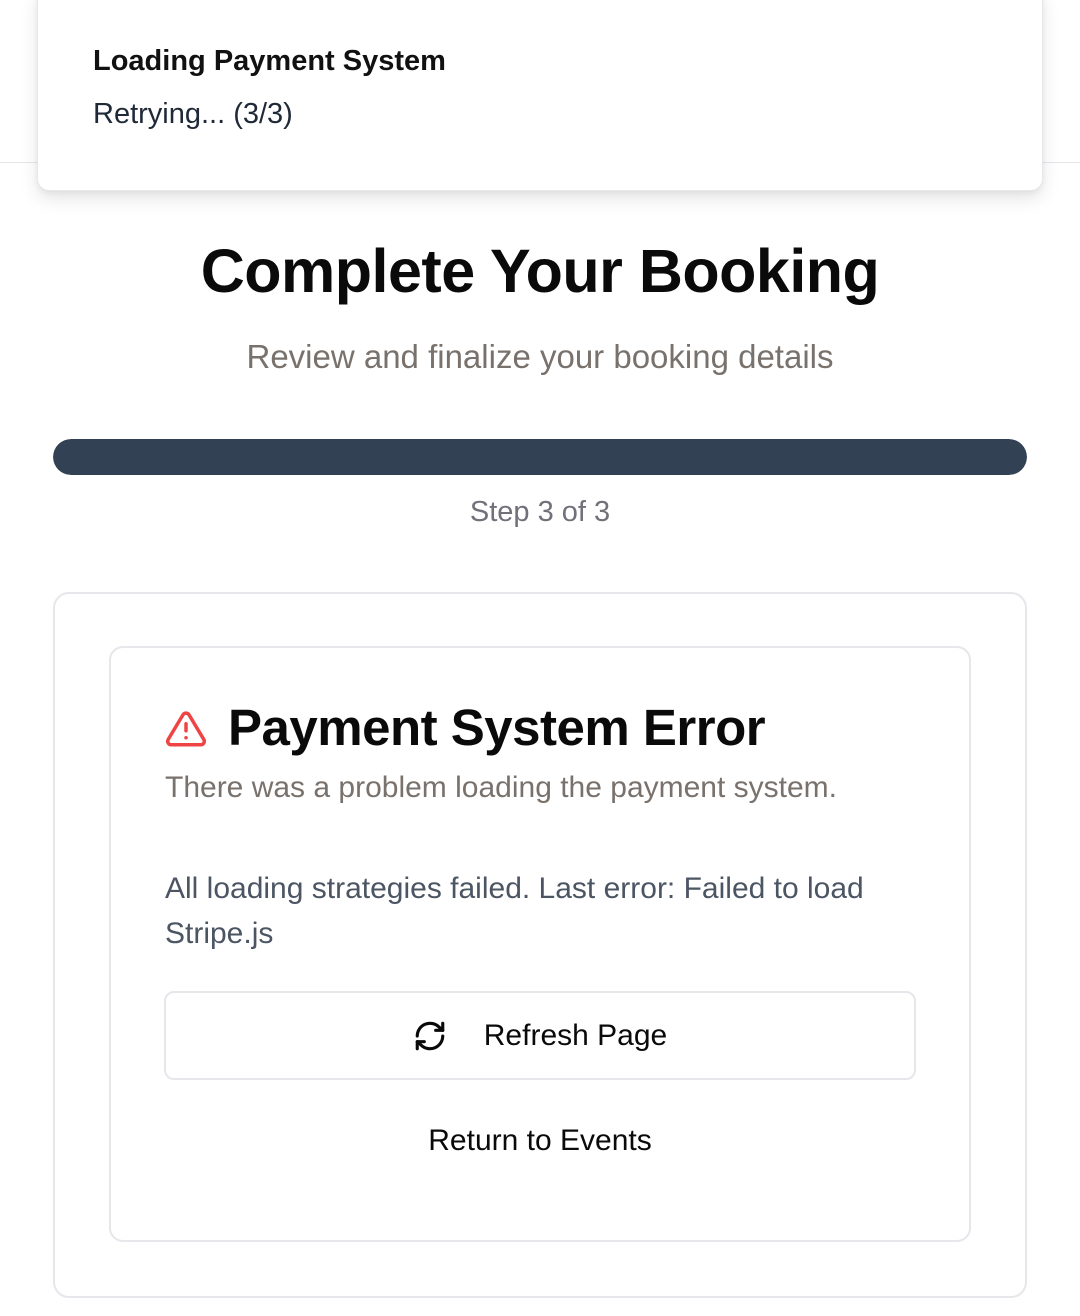 Image resolution: width=1080 pixels, height=1316 pixels. Describe the element at coordinates (430, 1036) in the screenshot. I see `refresh-icon` at that location.